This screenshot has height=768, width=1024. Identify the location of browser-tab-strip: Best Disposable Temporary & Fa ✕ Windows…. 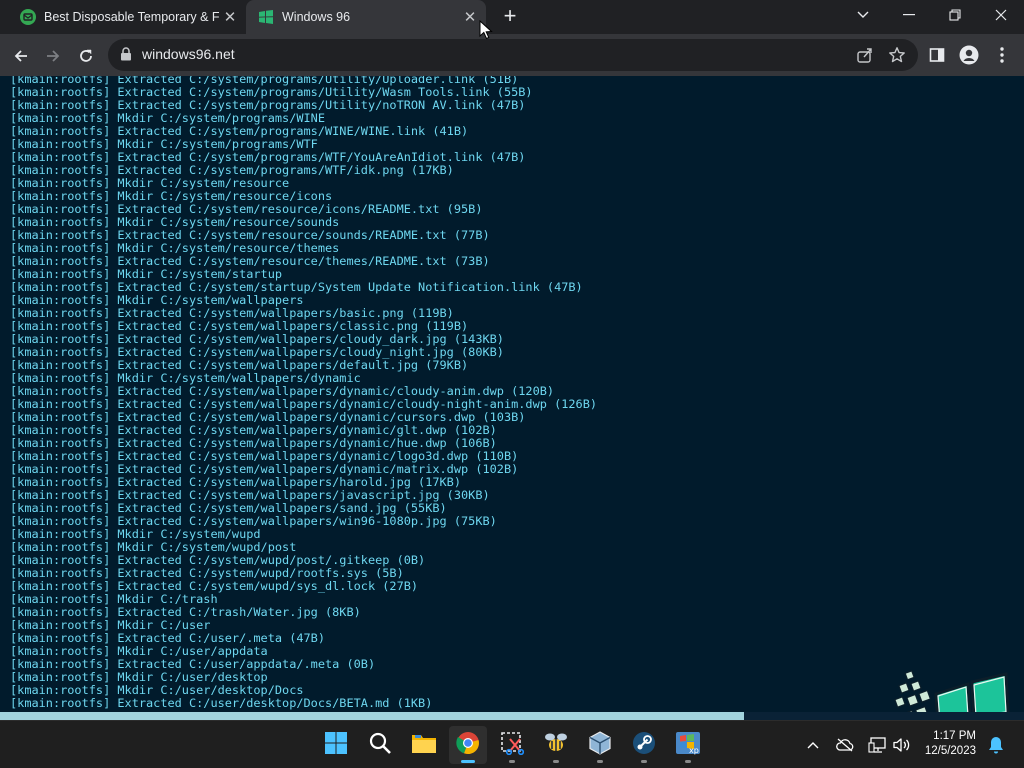
(512, 17).